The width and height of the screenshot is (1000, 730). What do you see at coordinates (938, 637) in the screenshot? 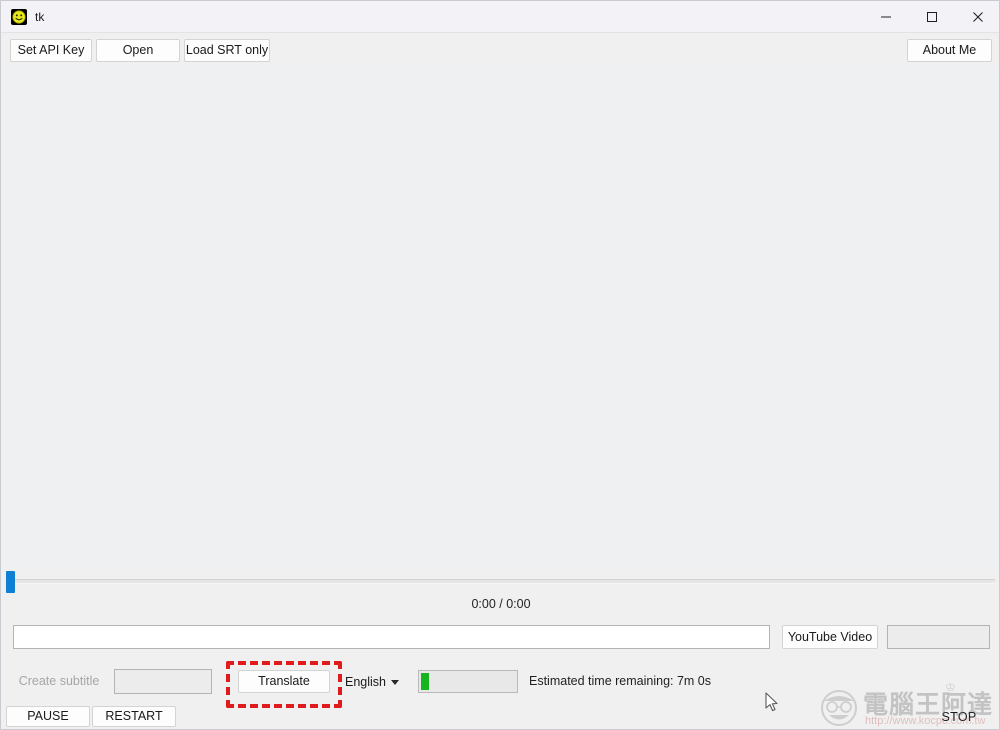
I see `url-side-input` at bounding box center [938, 637].